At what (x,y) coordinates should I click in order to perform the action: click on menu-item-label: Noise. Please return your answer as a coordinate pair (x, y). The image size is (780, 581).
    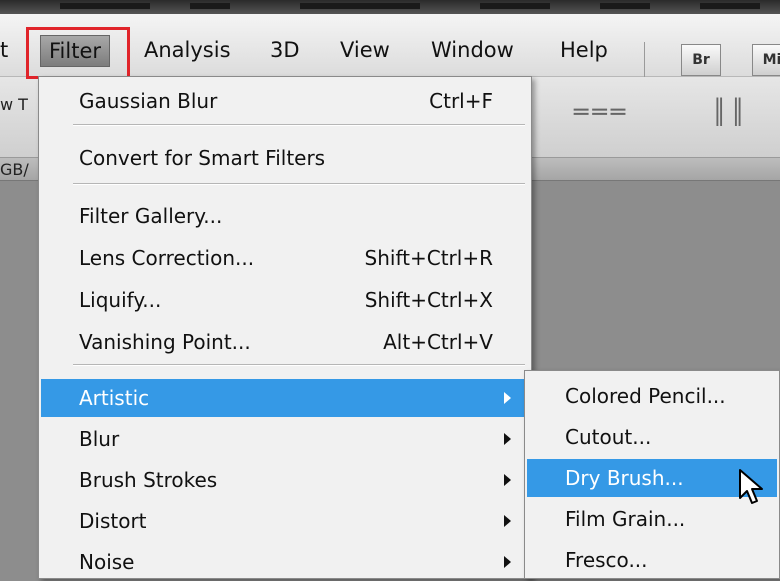
    Looking at the image, I should click on (107, 562).